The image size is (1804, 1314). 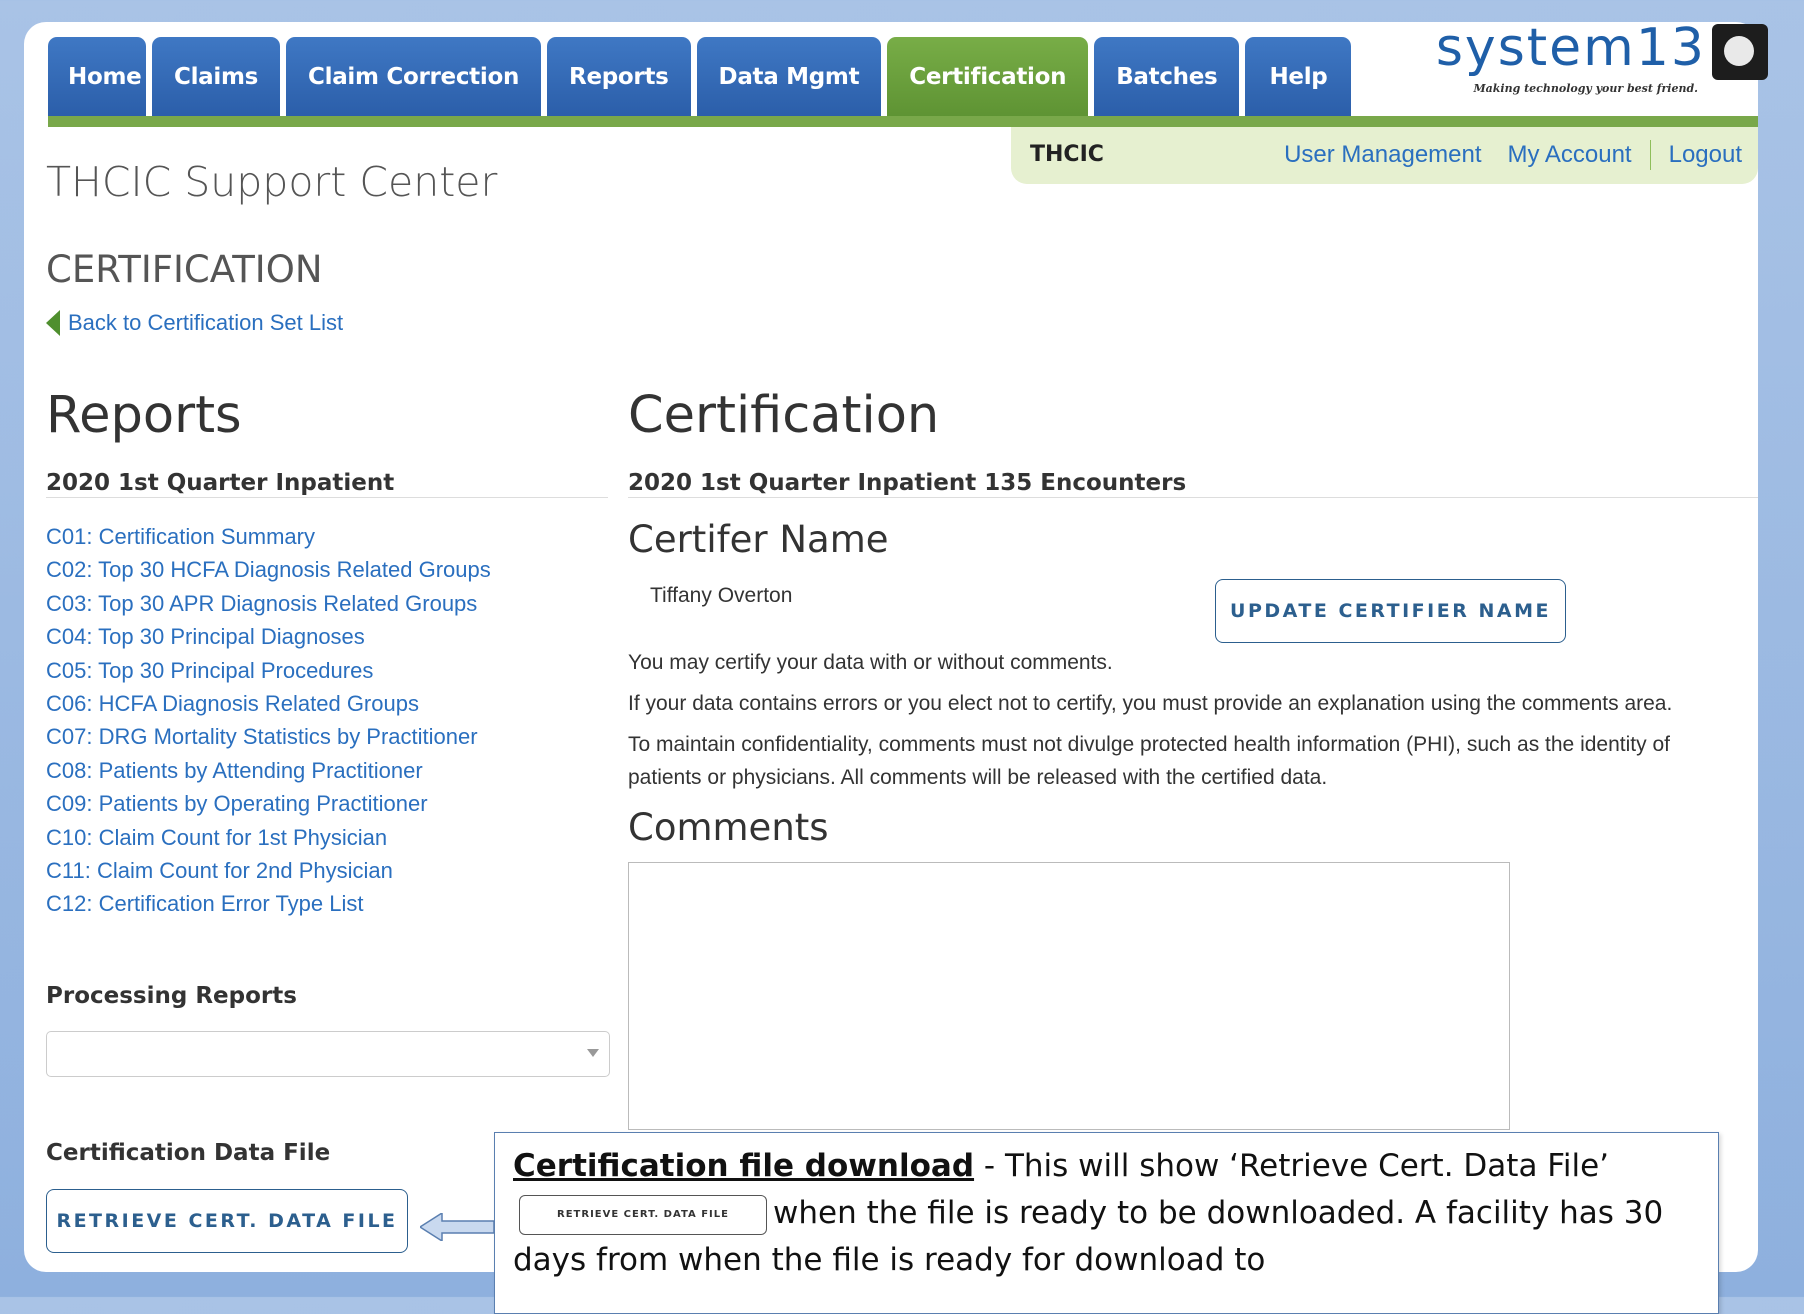 I want to click on tab-batches: Batches, so click(x=1167, y=77).